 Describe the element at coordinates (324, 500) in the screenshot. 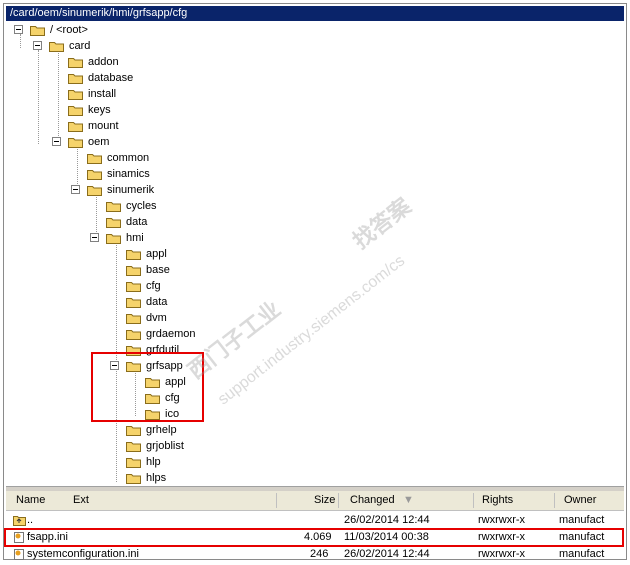

I see `column-header-size: Size` at that location.